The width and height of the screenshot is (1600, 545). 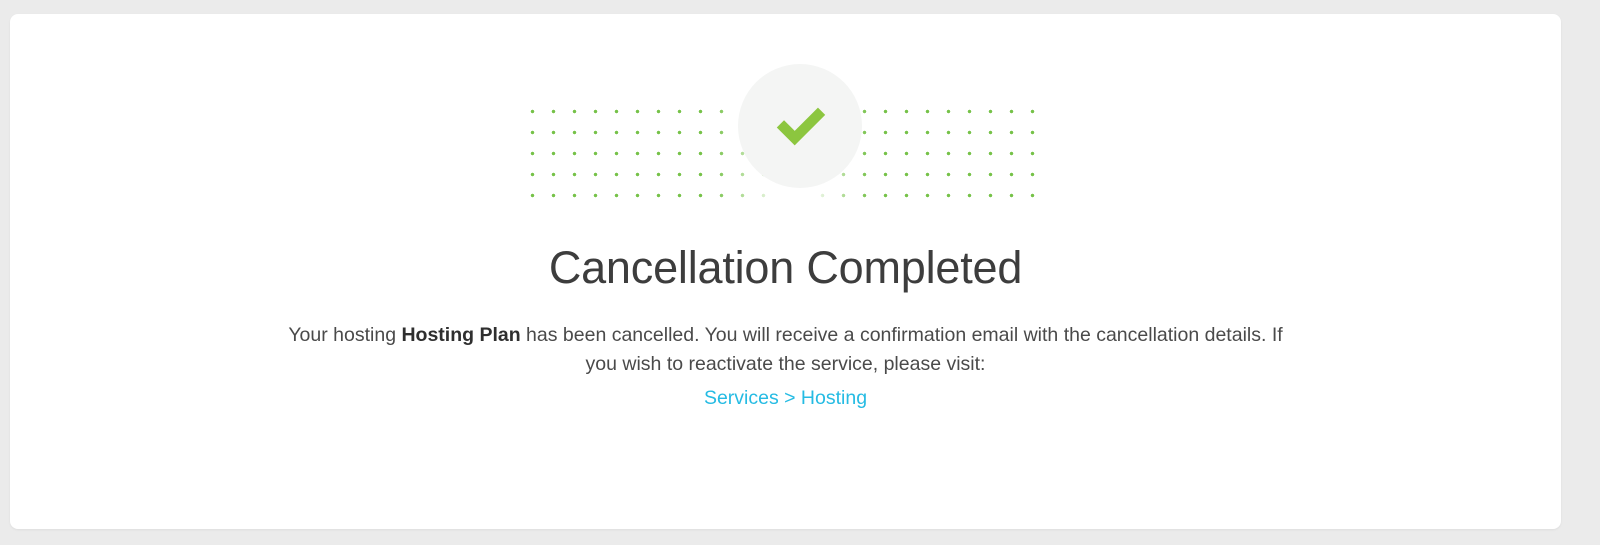 I want to click on success-icon-circle, so click(x=800, y=126).